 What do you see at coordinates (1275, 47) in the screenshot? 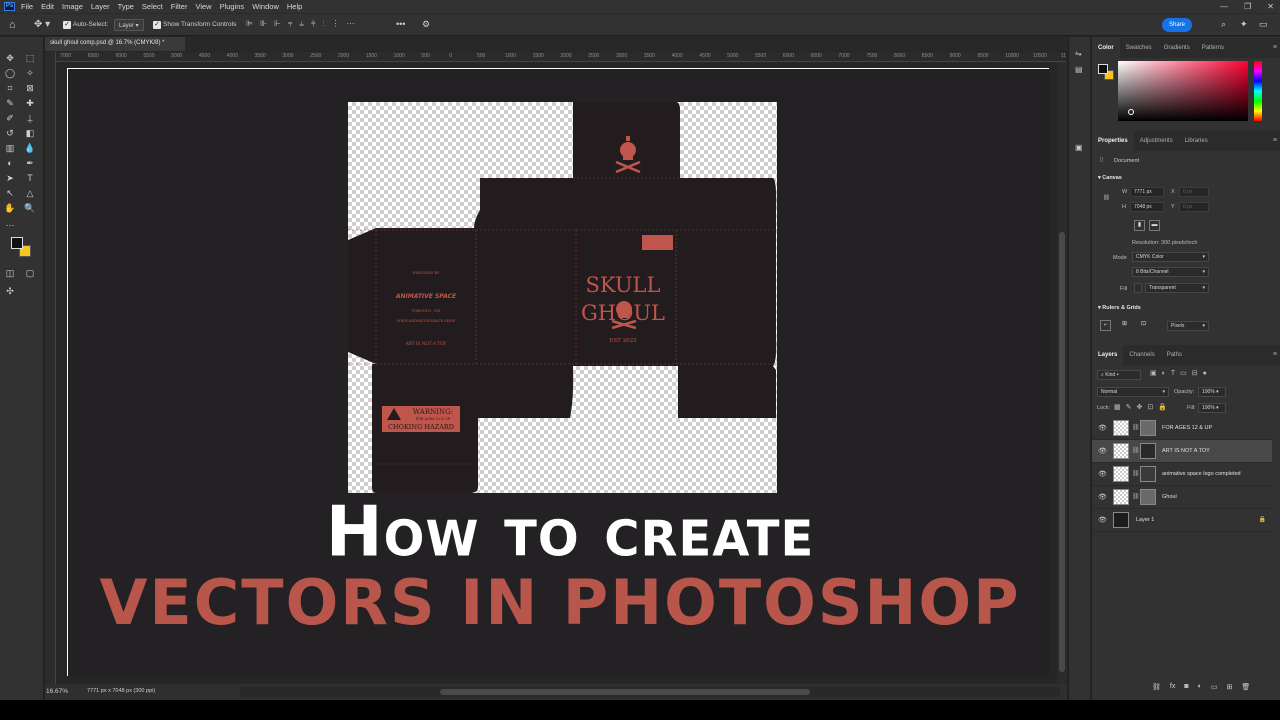
I see `panel-menu-icon: ≡` at bounding box center [1275, 47].